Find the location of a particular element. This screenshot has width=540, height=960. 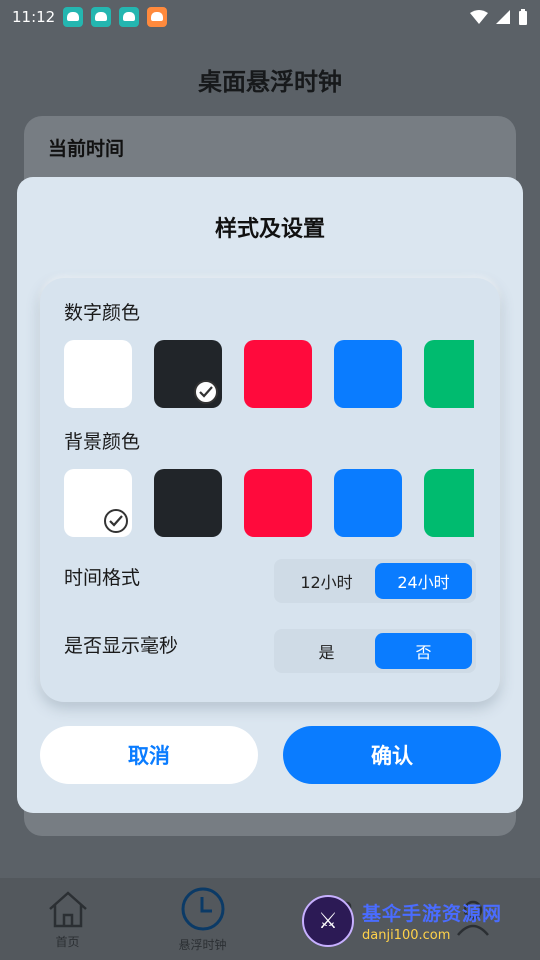

bg-color-swatches is located at coordinates (269, 503).